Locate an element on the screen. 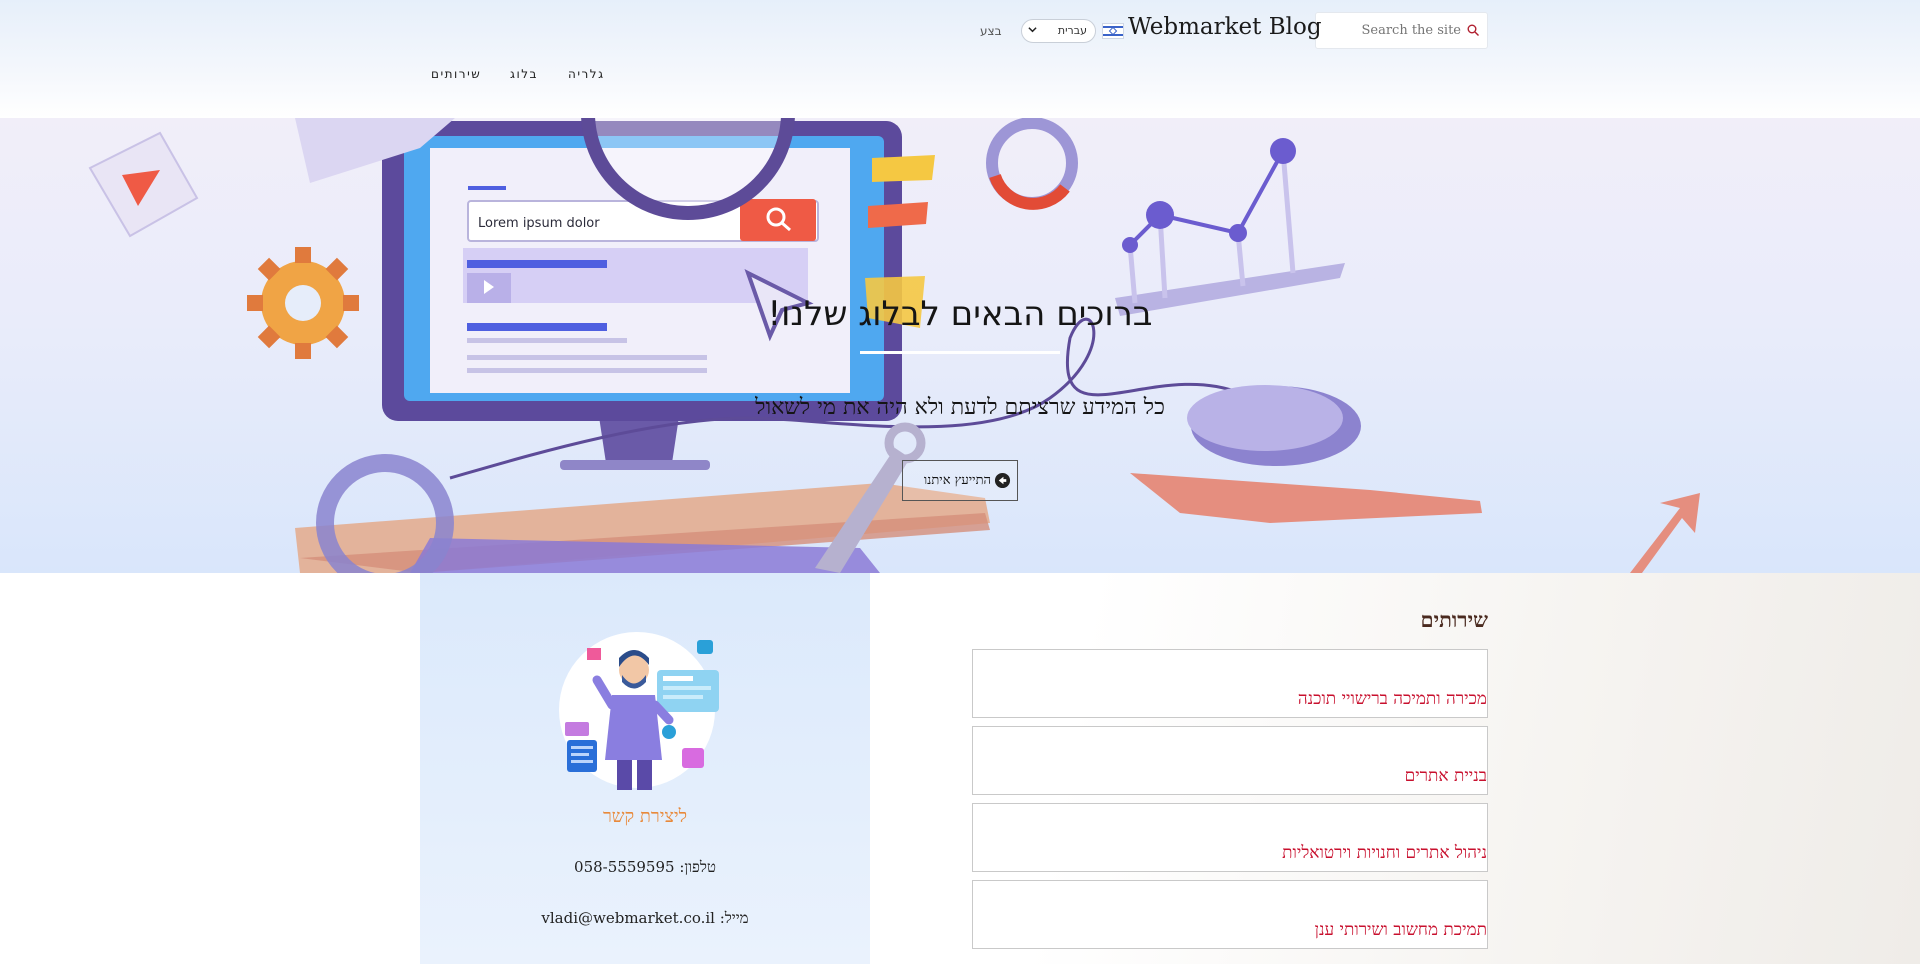 The height and width of the screenshot is (964, 1920). consult-button: התייעץ איתנו is located at coordinates (960, 480).